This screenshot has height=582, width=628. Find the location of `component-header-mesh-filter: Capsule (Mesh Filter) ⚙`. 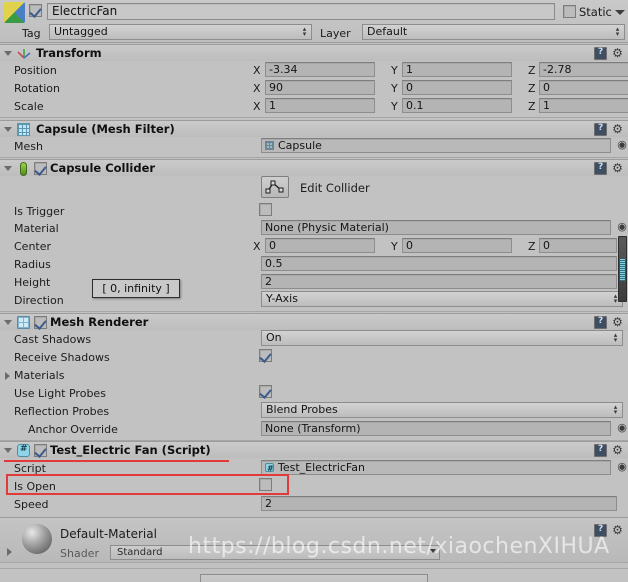

component-header-mesh-filter: Capsule (Mesh Filter) ⚙ is located at coordinates (314, 128).